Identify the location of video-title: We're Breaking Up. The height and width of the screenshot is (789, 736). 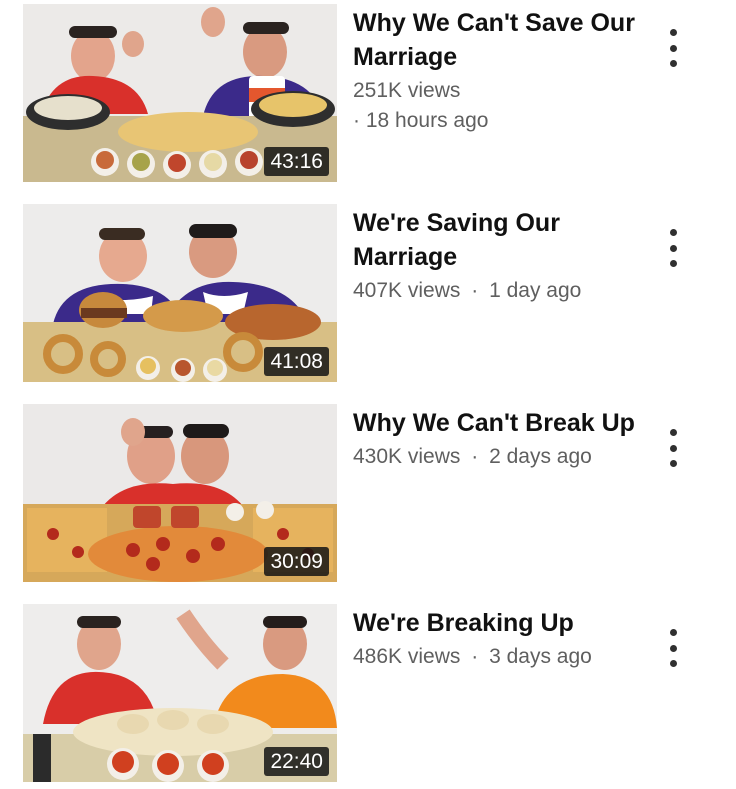
(503, 623).